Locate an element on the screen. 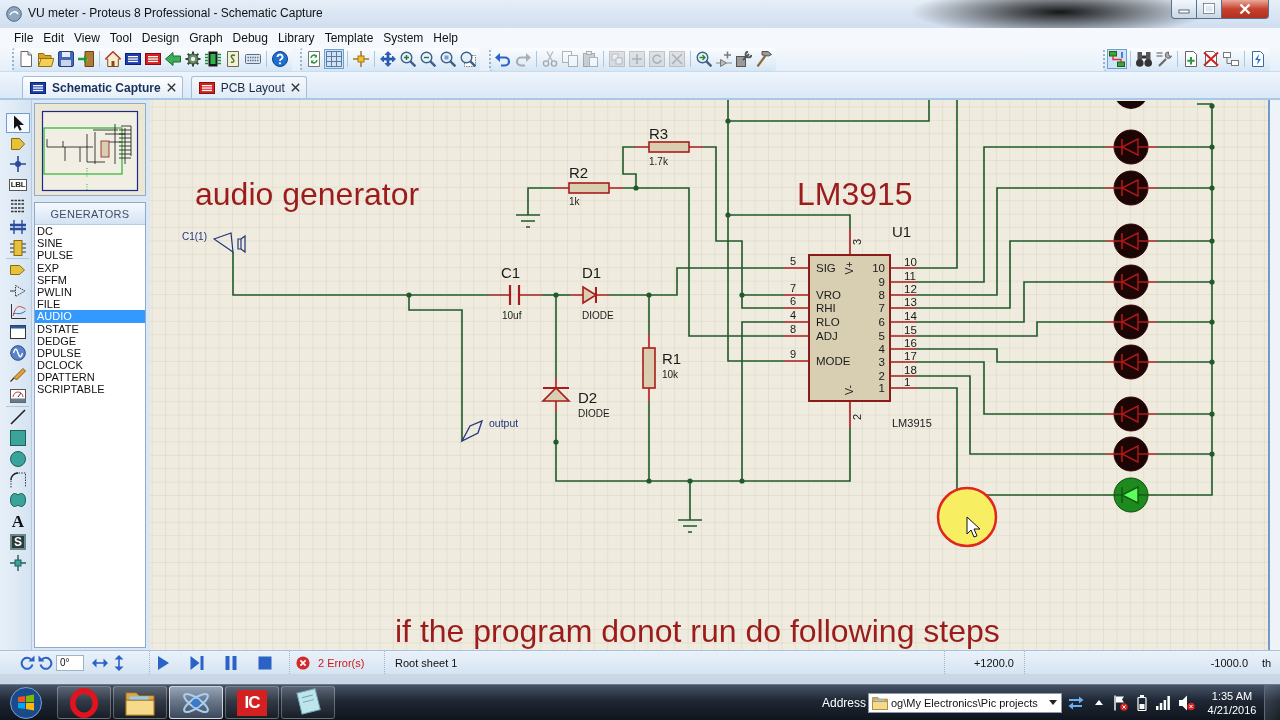 The width and height of the screenshot is (1280, 720). reference-label: R1 is located at coordinates (672, 358).